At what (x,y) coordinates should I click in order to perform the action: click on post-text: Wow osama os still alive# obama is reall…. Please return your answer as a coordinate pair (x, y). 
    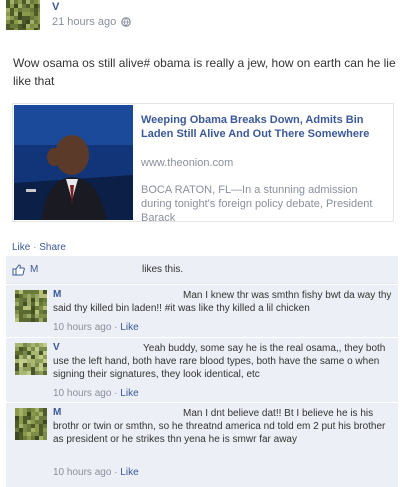
    Looking at the image, I should click on (204, 72).